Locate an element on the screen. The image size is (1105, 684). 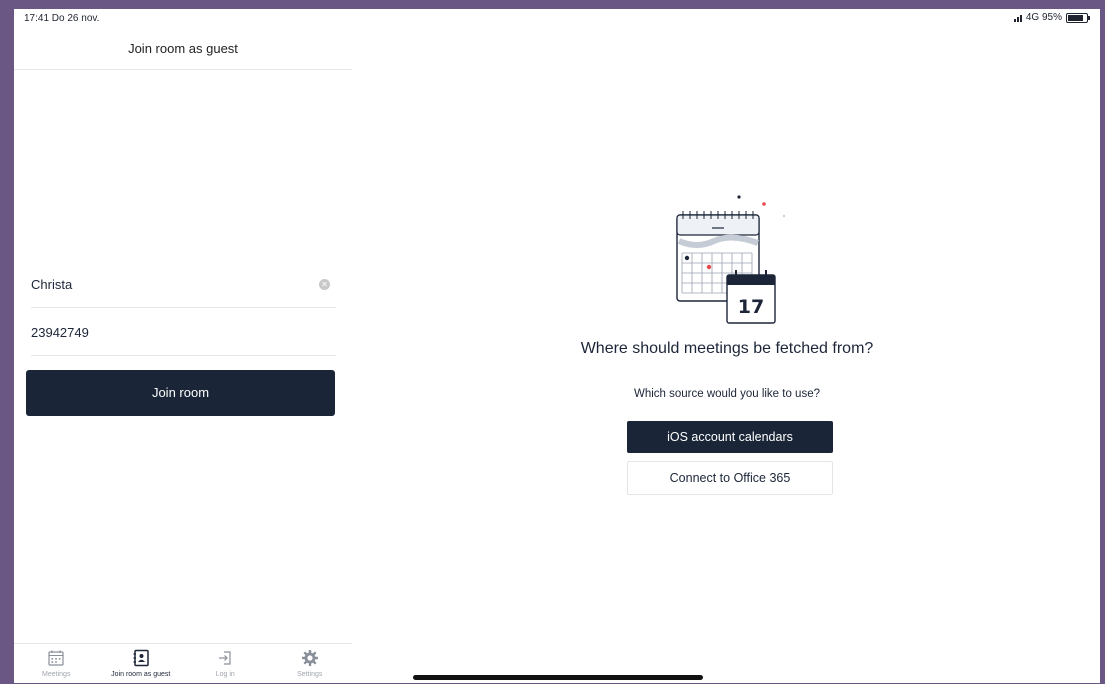
main-title: Where should meetings be fetched from? is located at coordinates (727, 348).